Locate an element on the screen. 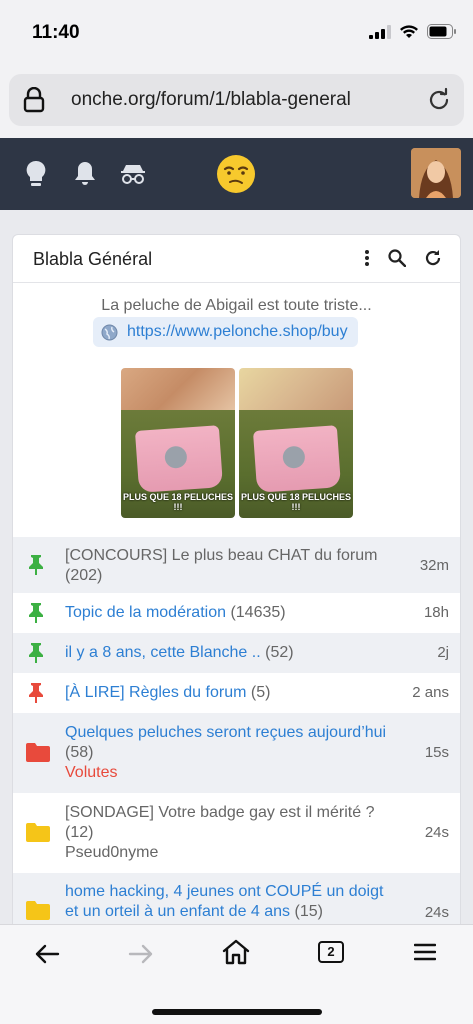  lock-icon is located at coordinates (34, 100).